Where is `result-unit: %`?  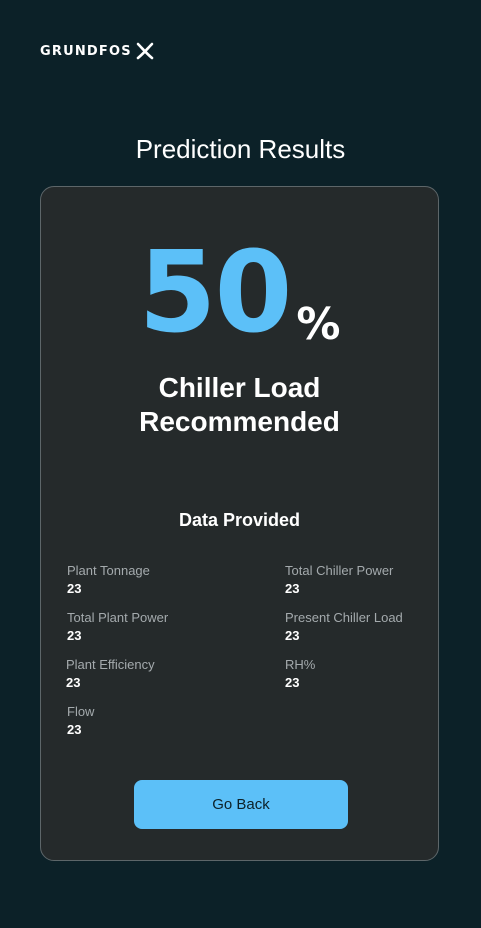 result-unit: % is located at coordinates (318, 324).